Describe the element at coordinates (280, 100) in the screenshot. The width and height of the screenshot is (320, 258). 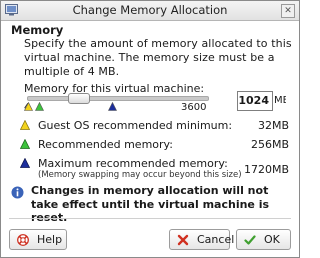
I see `memory-unit: MB` at that location.